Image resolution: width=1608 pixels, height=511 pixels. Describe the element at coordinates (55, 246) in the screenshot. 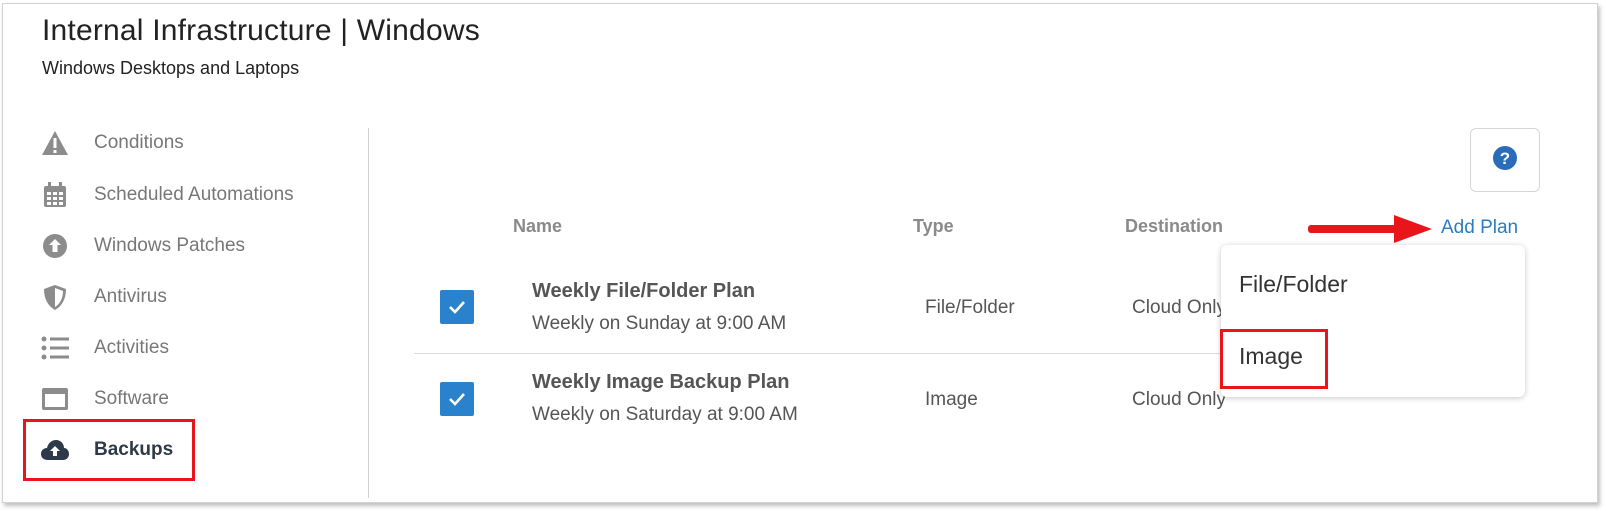

I see `upload-circle-icon` at that location.